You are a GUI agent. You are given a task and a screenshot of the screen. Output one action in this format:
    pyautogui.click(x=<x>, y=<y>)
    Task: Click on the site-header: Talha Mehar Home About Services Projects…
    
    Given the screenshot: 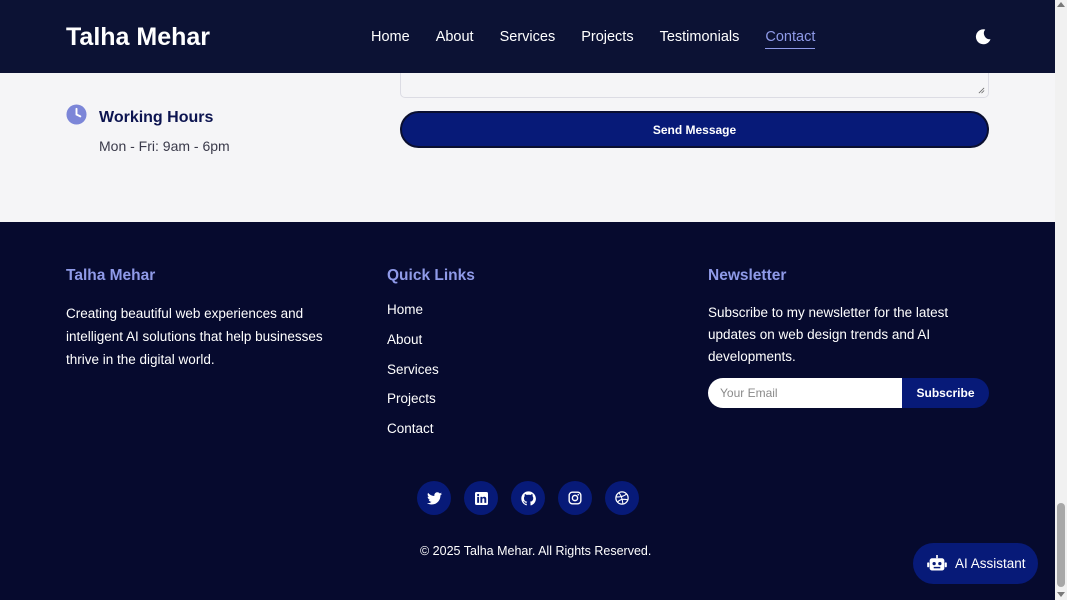 What is the action you would take?
    pyautogui.click(x=527, y=36)
    